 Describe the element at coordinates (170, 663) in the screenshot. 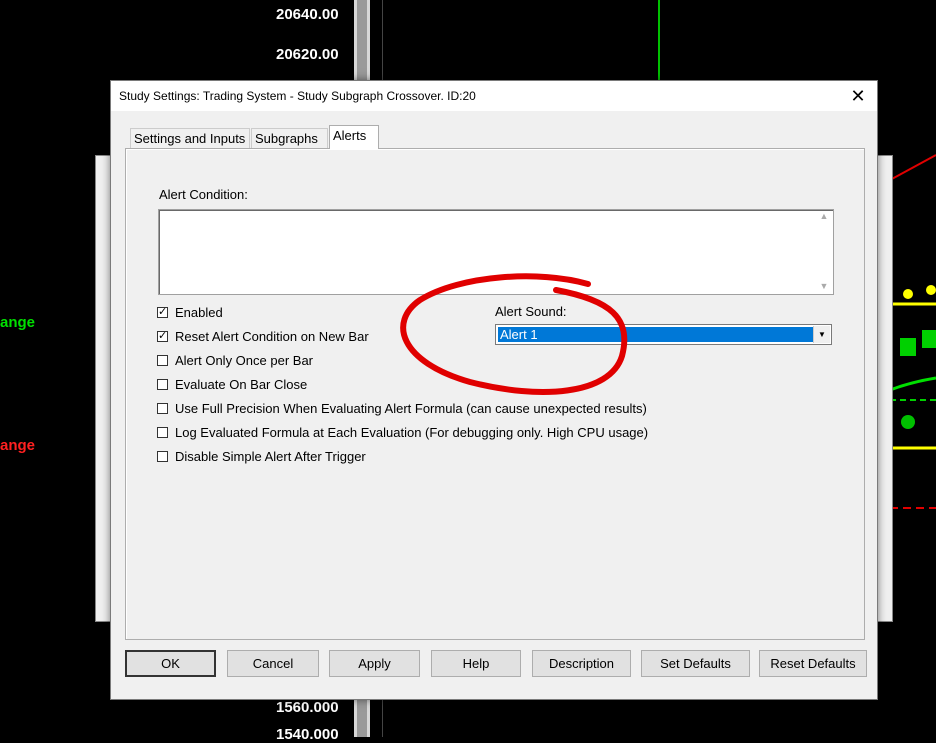

I see `ok-button: OK` at that location.